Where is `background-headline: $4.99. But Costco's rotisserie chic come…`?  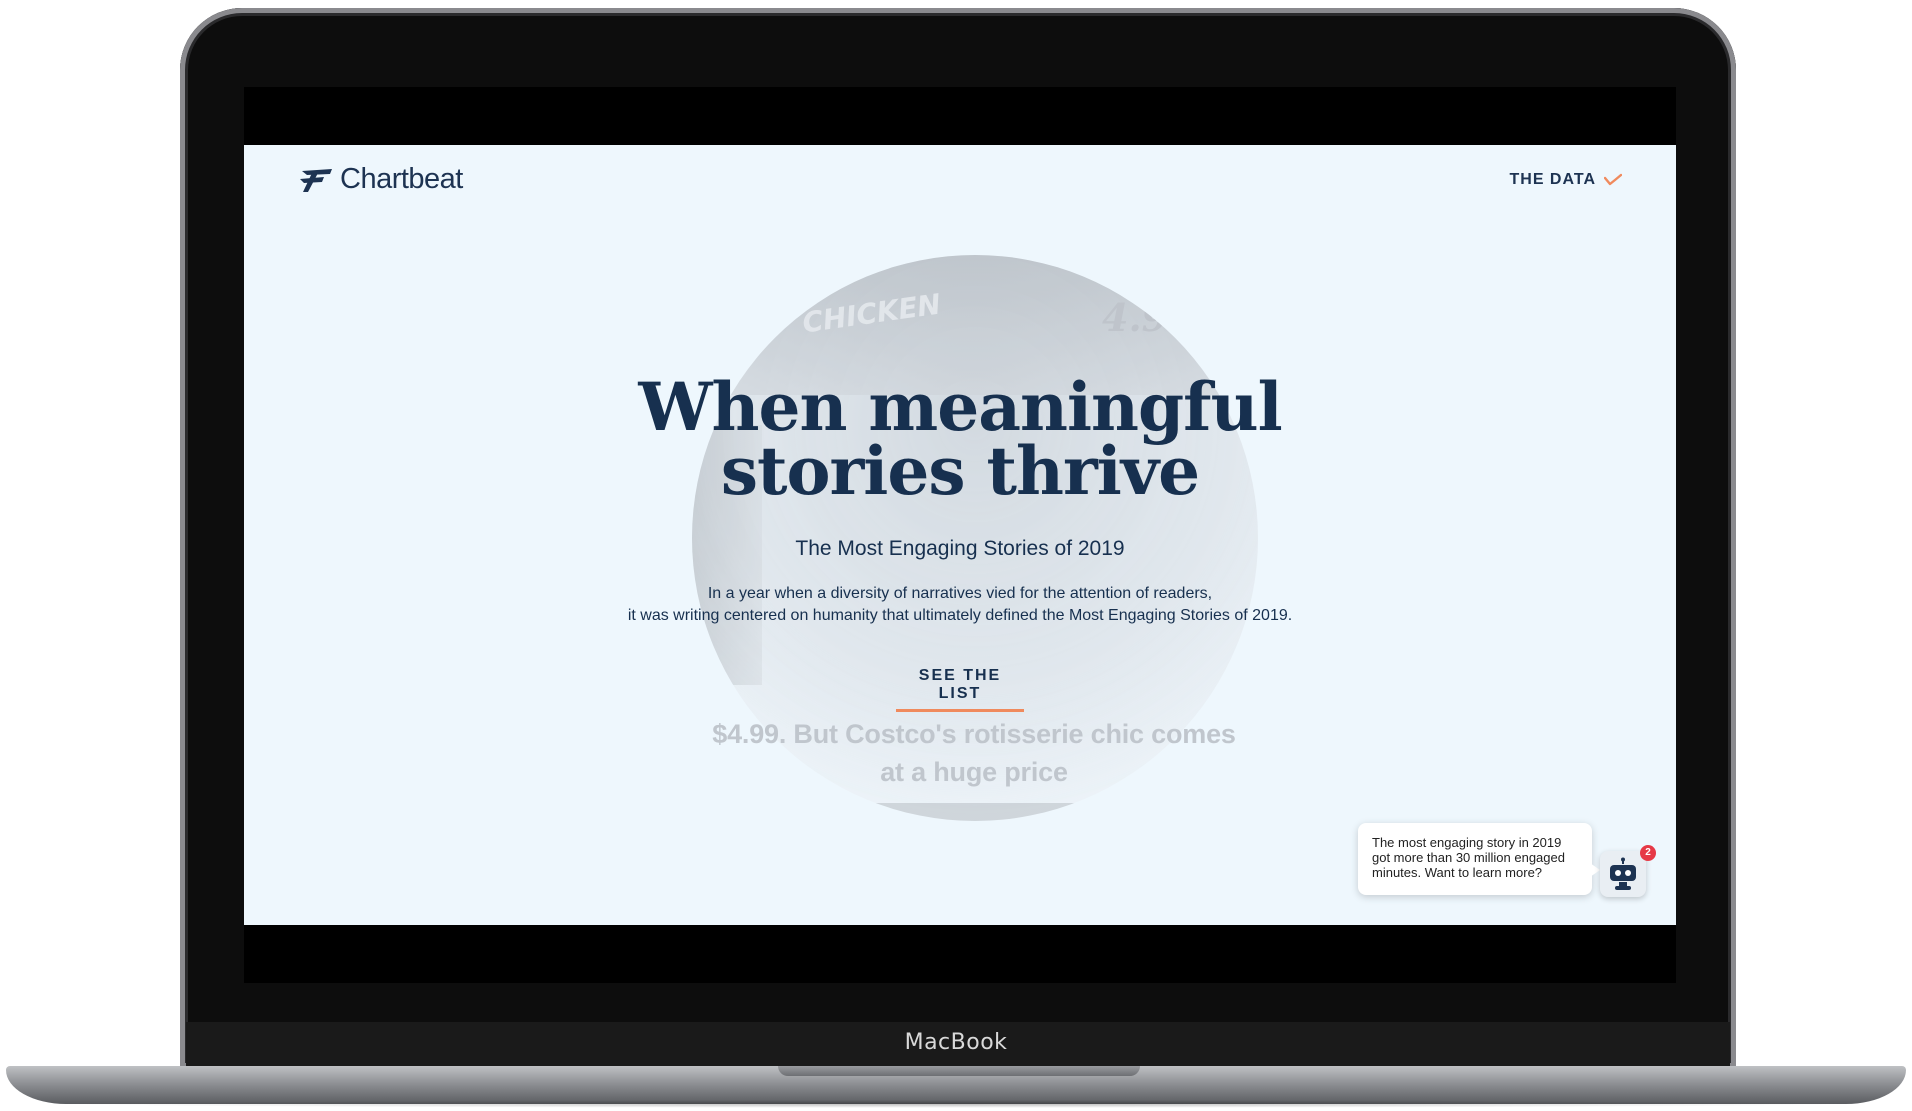
background-headline: $4.99. But Costco's rotisserie chic come… is located at coordinates (974, 753).